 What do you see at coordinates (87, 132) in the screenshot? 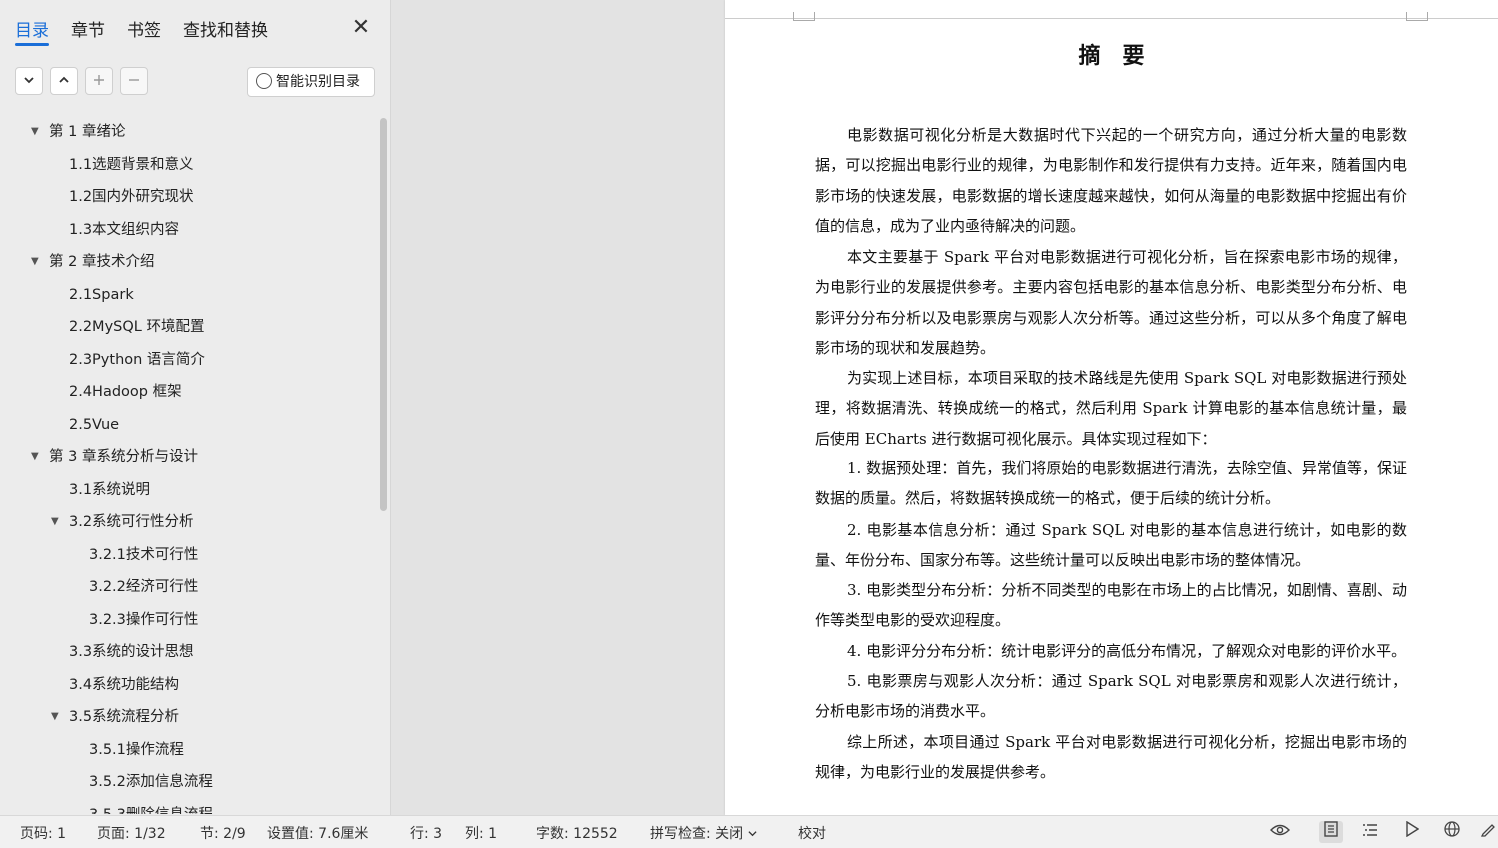
I see `toc-item: 第 1 章绪论` at bounding box center [87, 132].